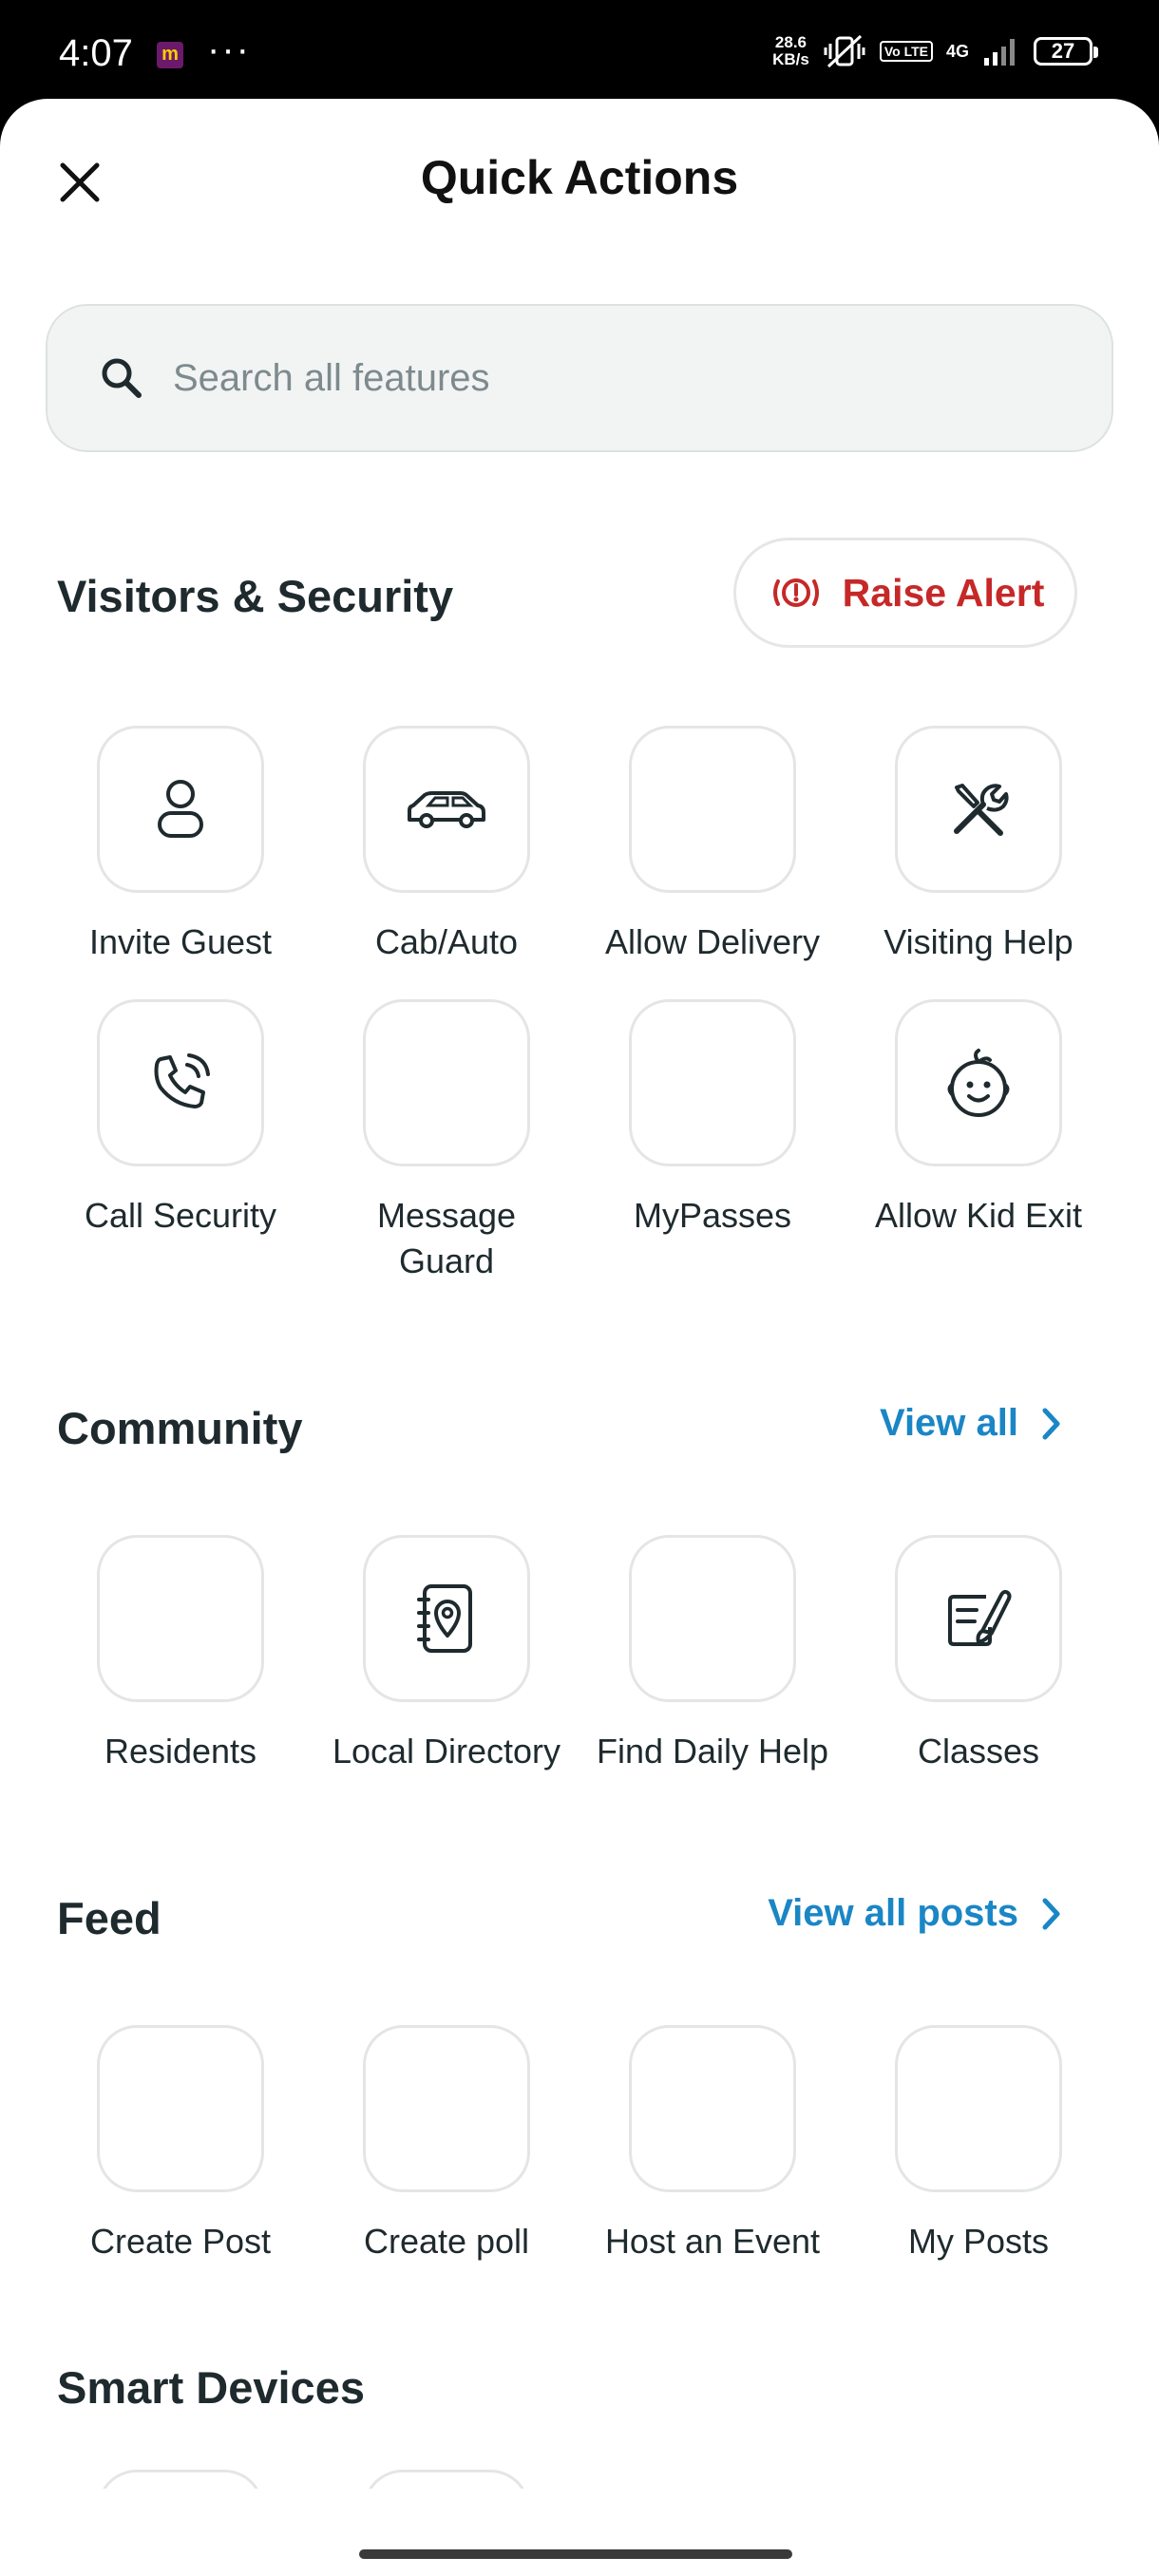  Describe the element at coordinates (600, 378) in the screenshot. I see `search-input` at that location.